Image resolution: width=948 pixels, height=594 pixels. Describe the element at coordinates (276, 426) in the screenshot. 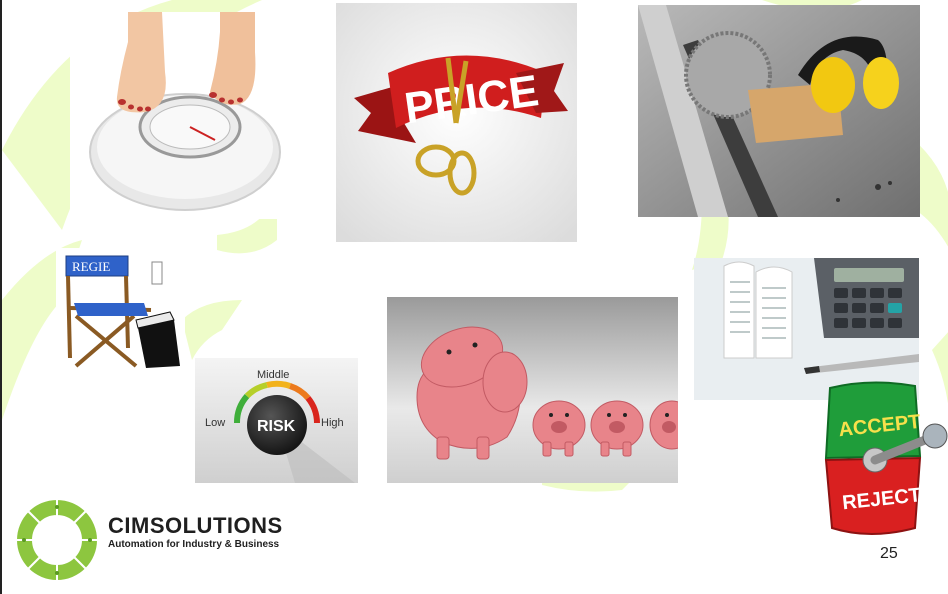

I see `risk-center-label: RISK` at that location.